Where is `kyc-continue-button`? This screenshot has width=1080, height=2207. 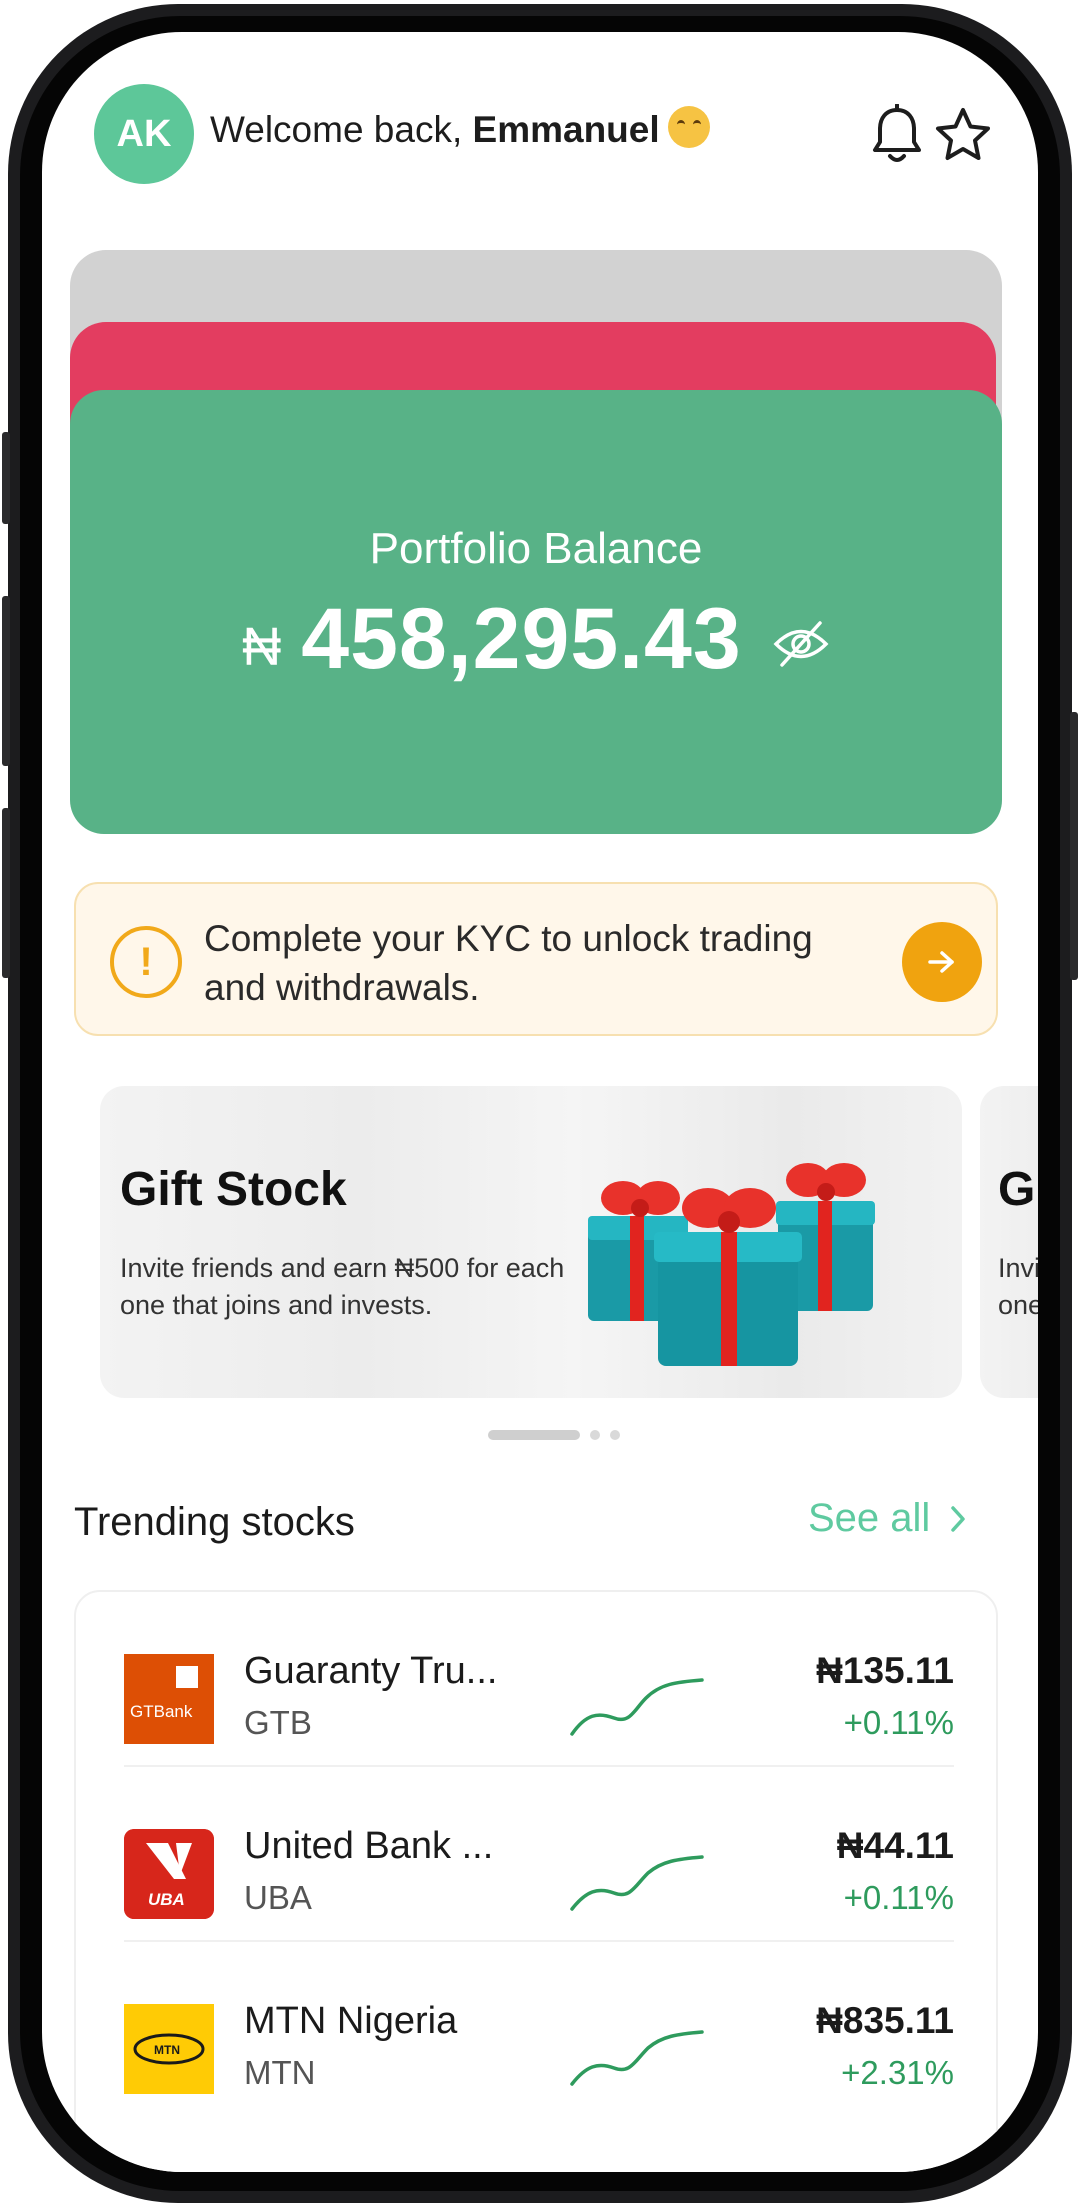 kyc-continue-button is located at coordinates (942, 962).